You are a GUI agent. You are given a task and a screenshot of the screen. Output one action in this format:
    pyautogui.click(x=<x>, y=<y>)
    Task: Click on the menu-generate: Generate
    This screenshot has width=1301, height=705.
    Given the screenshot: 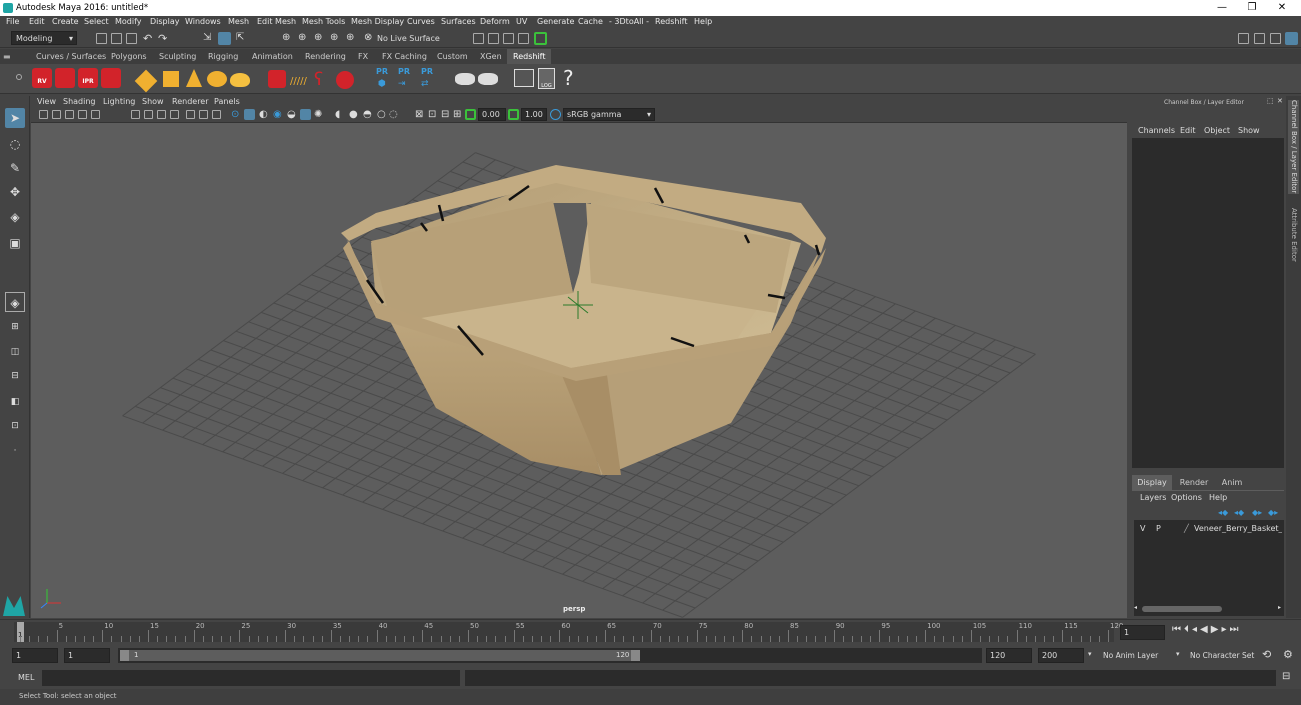 What is the action you would take?
    pyautogui.click(x=555, y=21)
    